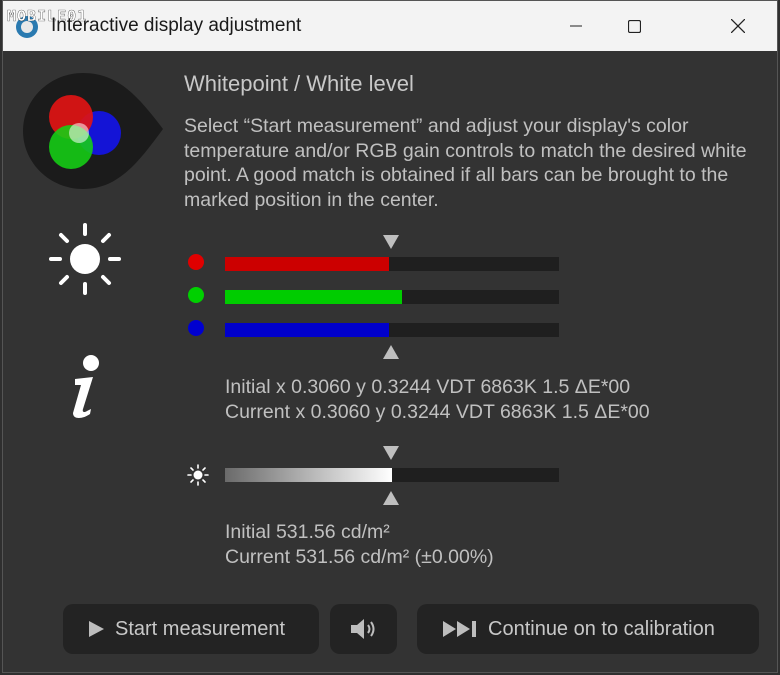 Image resolution: width=780 pixels, height=675 pixels. What do you see at coordinates (391, 352) in the screenshot?
I see `target-marker-bottom` at bounding box center [391, 352].